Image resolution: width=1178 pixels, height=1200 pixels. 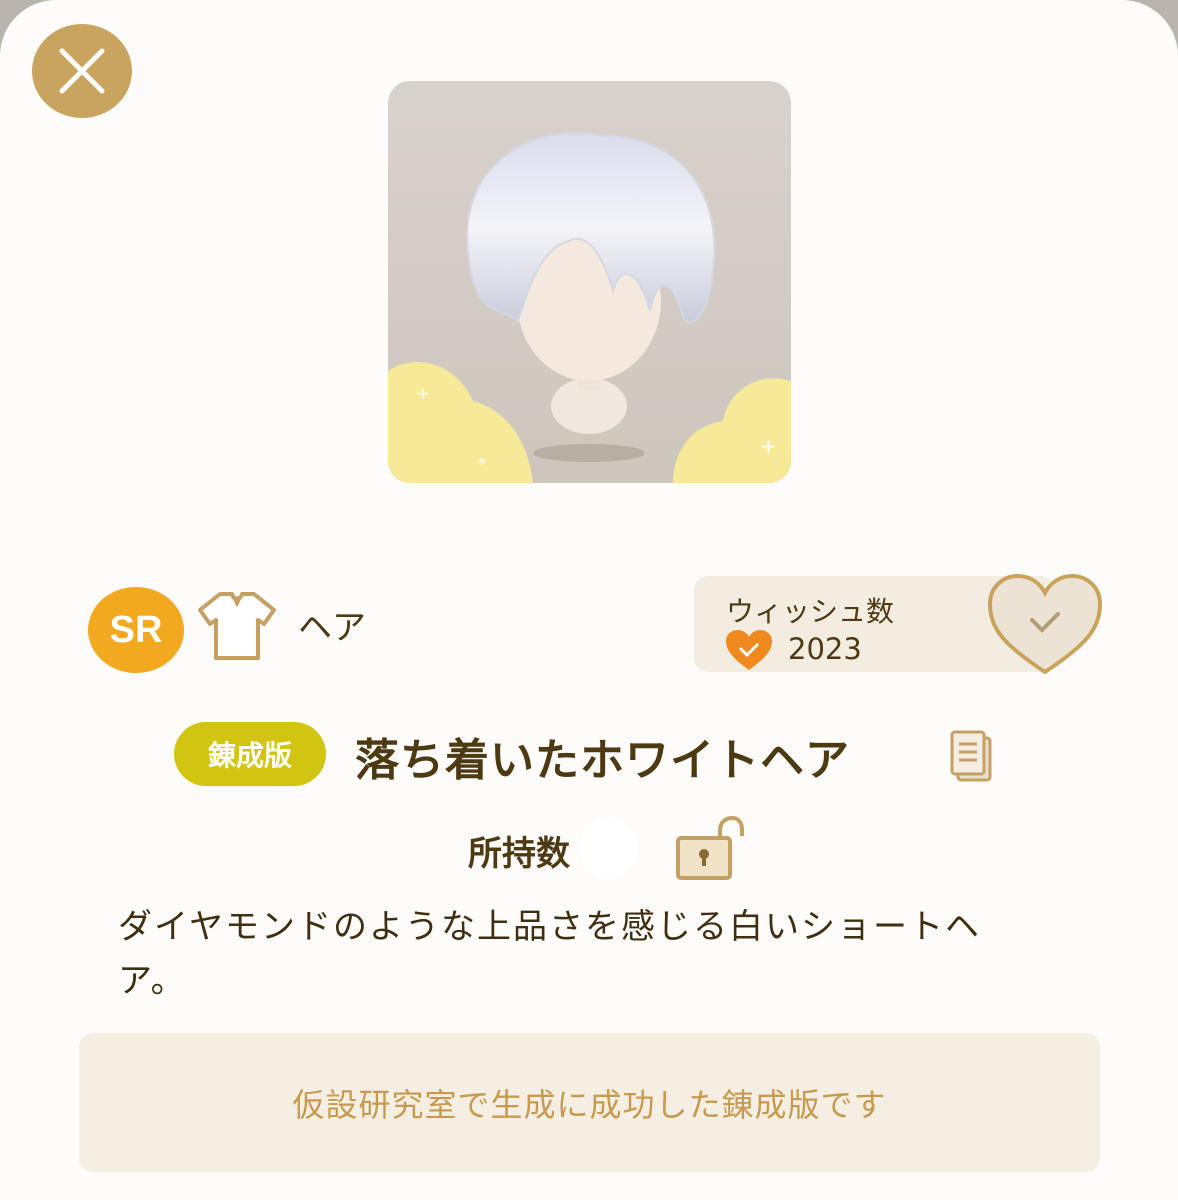 I want to click on owned-count-value, so click(x=609, y=848).